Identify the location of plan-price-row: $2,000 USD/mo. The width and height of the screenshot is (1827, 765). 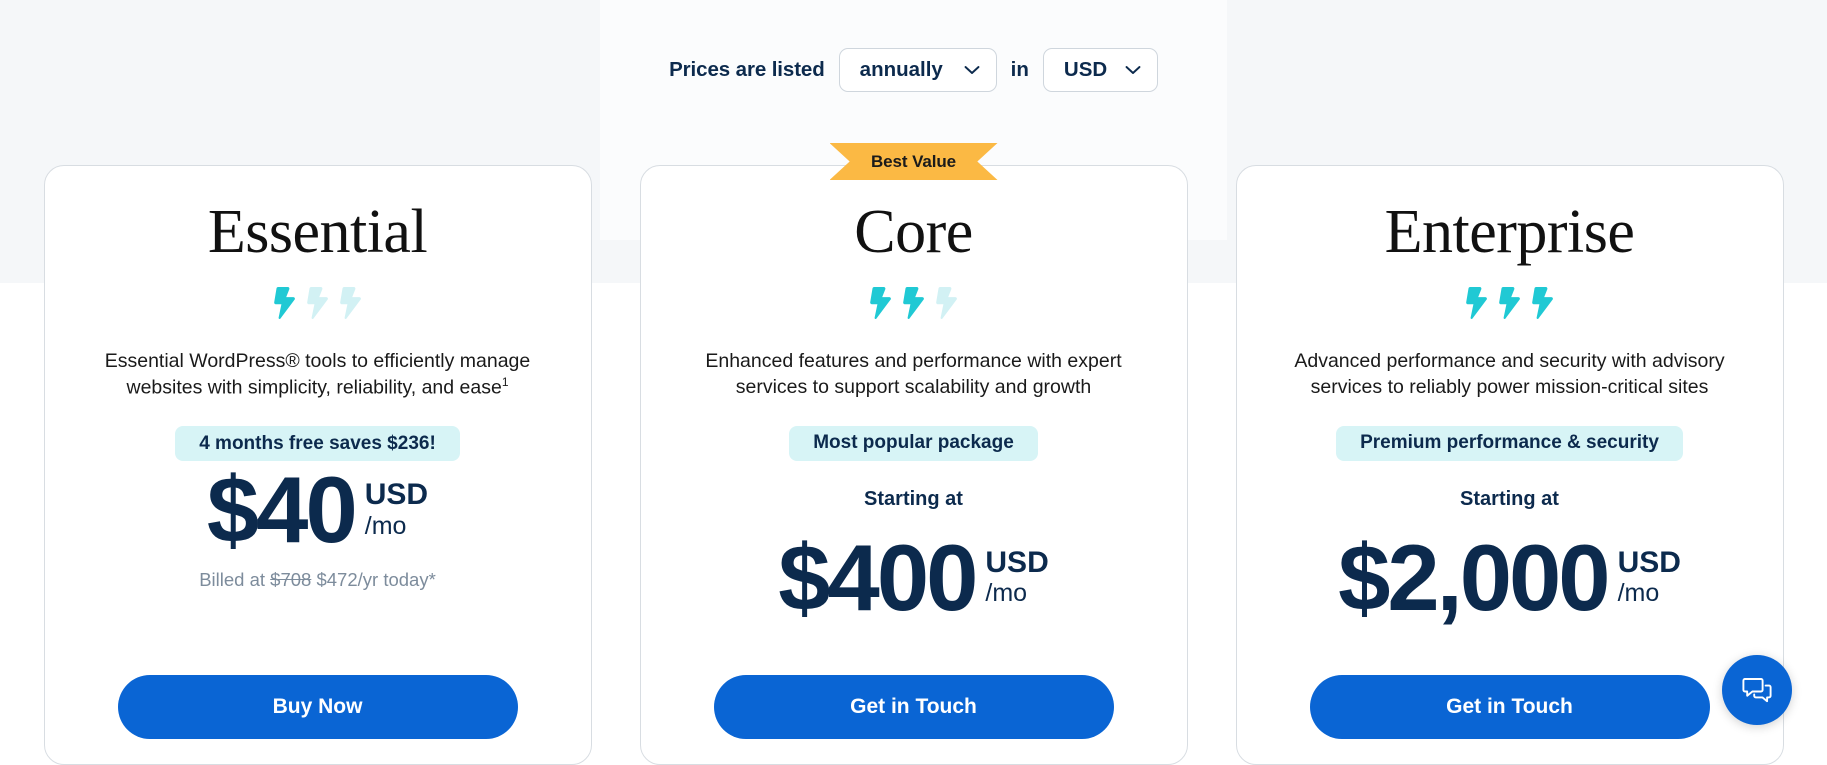
(1509, 577).